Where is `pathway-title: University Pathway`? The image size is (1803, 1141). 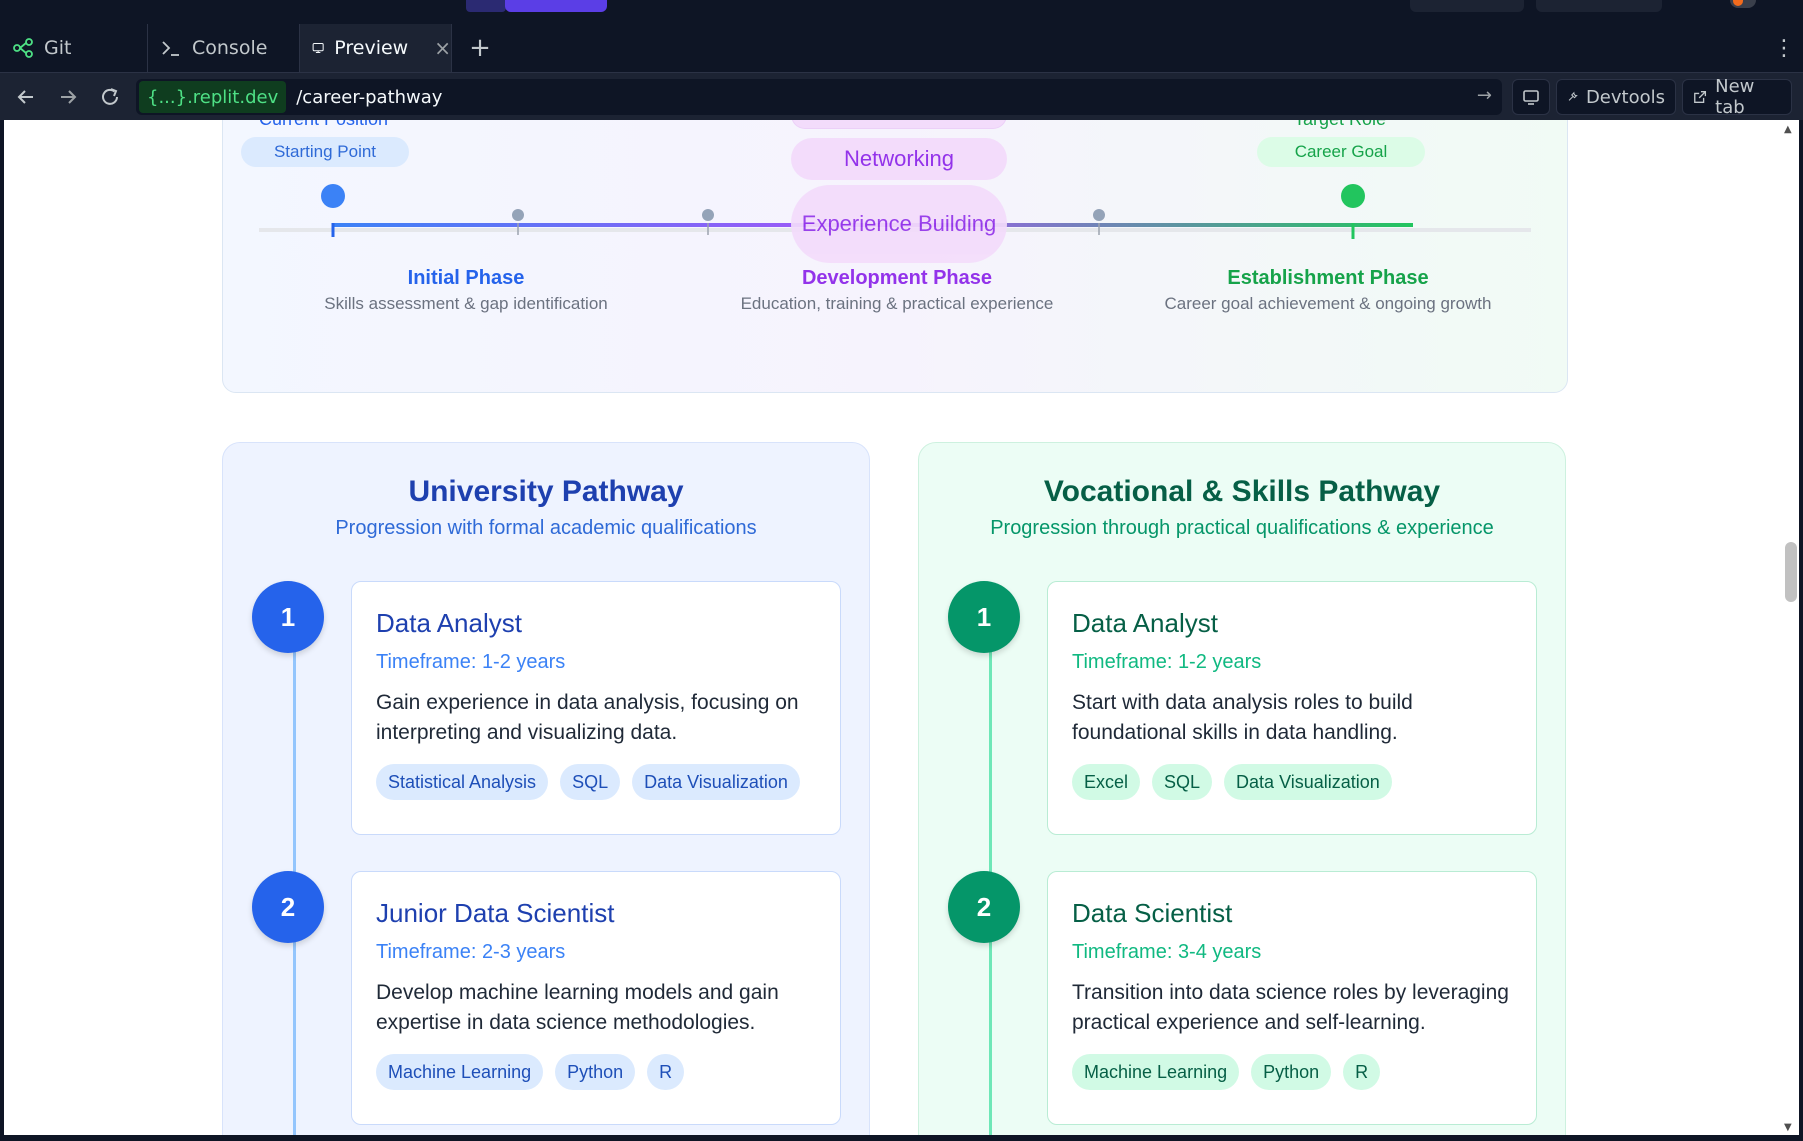 pathway-title: University Pathway is located at coordinates (546, 491).